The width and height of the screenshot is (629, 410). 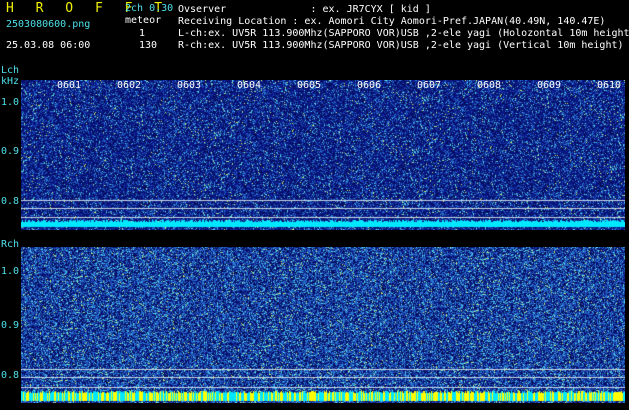 What do you see at coordinates (10, 201) in the screenshot?
I see `lch-tick-0.8: 0.8` at bounding box center [10, 201].